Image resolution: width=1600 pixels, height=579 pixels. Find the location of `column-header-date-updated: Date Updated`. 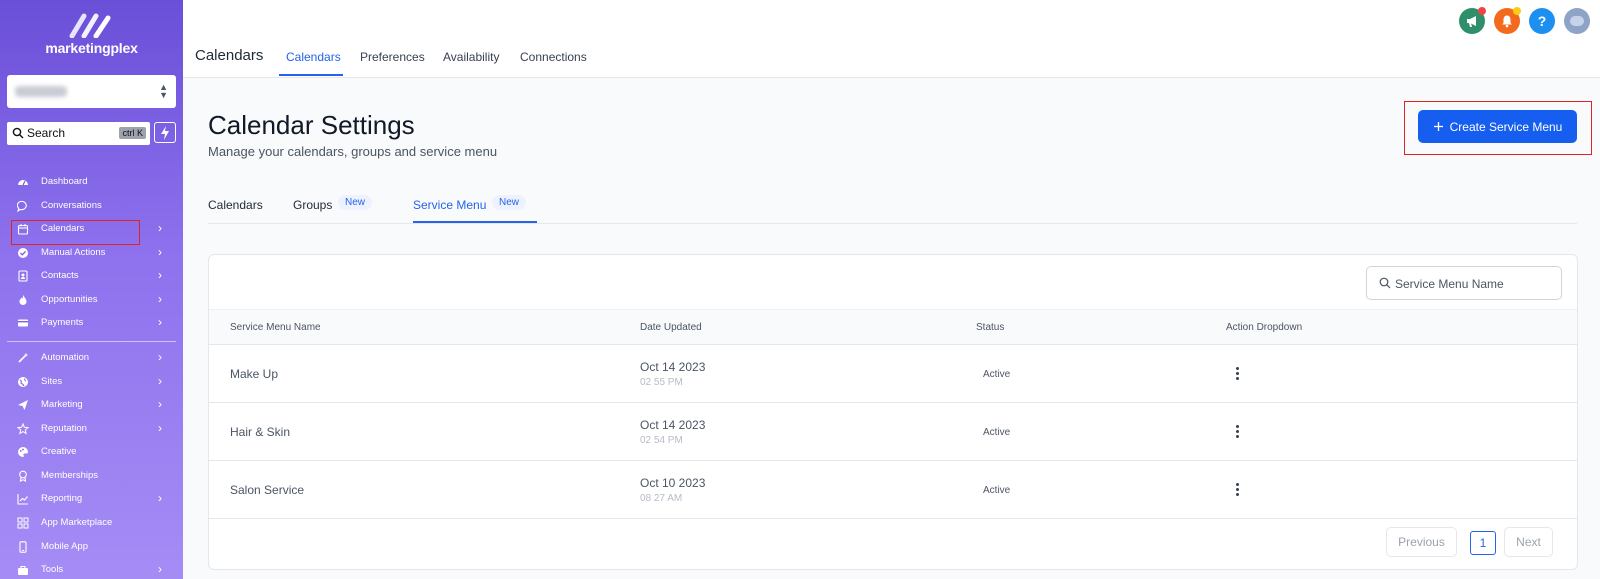

column-header-date-updated: Date Updated is located at coordinates (671, 327).